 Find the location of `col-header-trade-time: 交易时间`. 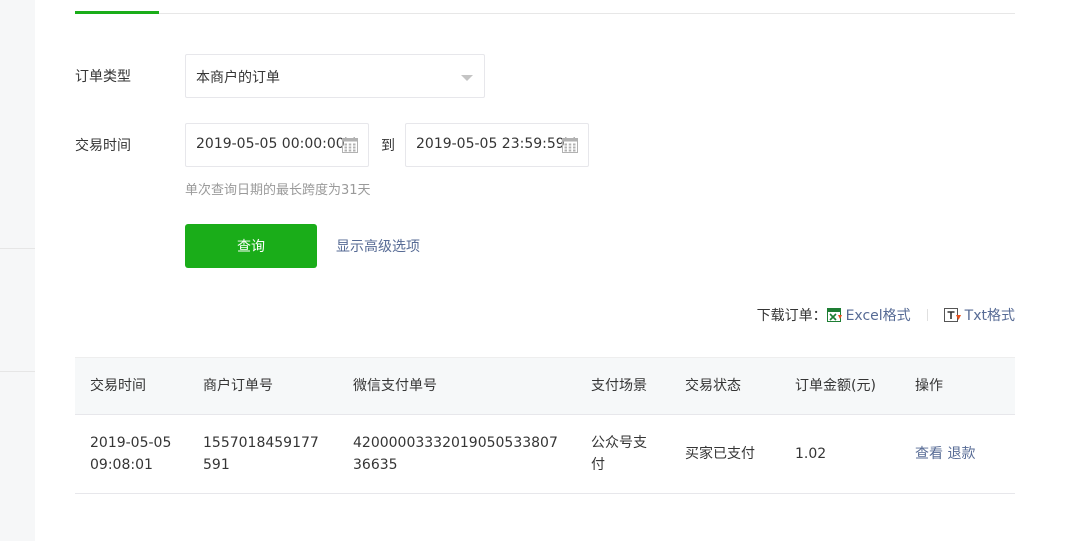

col-header-trade-time: 交易时间 is located at coordinates (118, 386).